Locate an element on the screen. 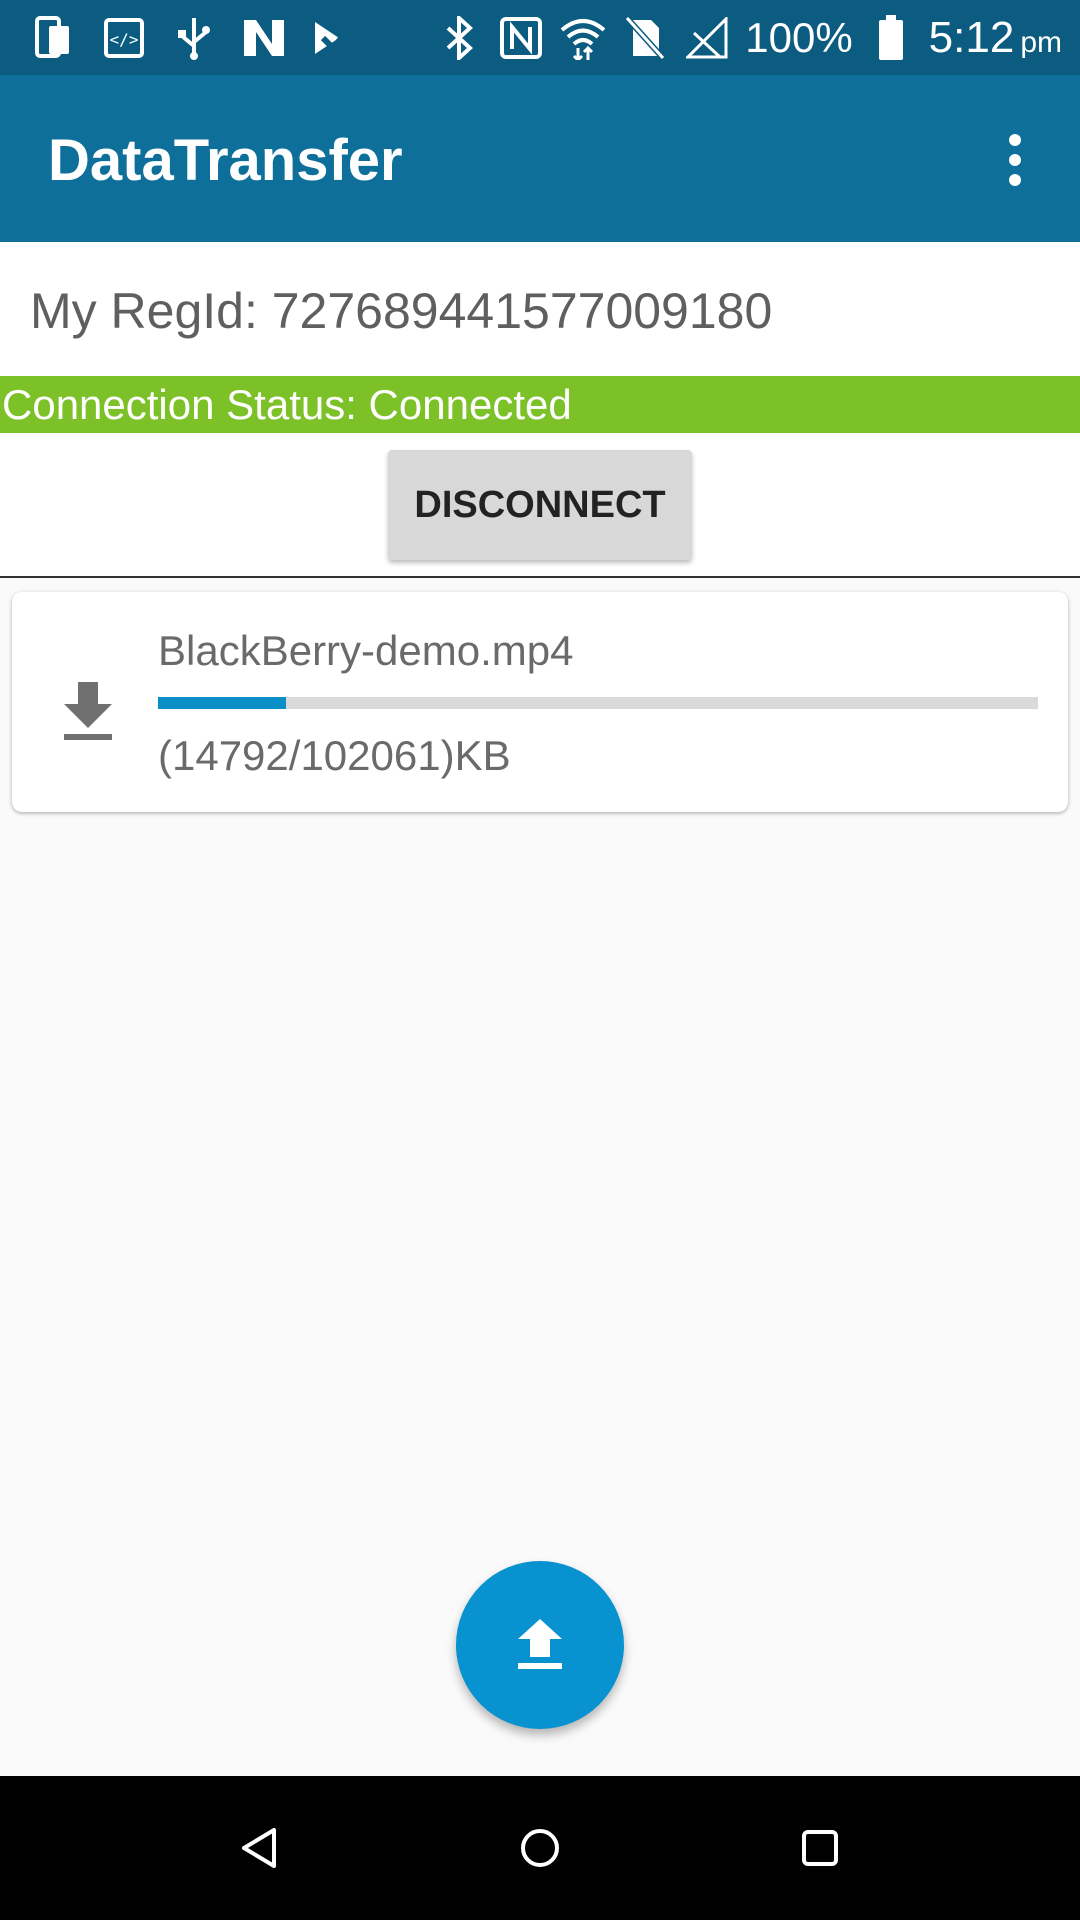  check-icon is located at coordinates (334, 38).